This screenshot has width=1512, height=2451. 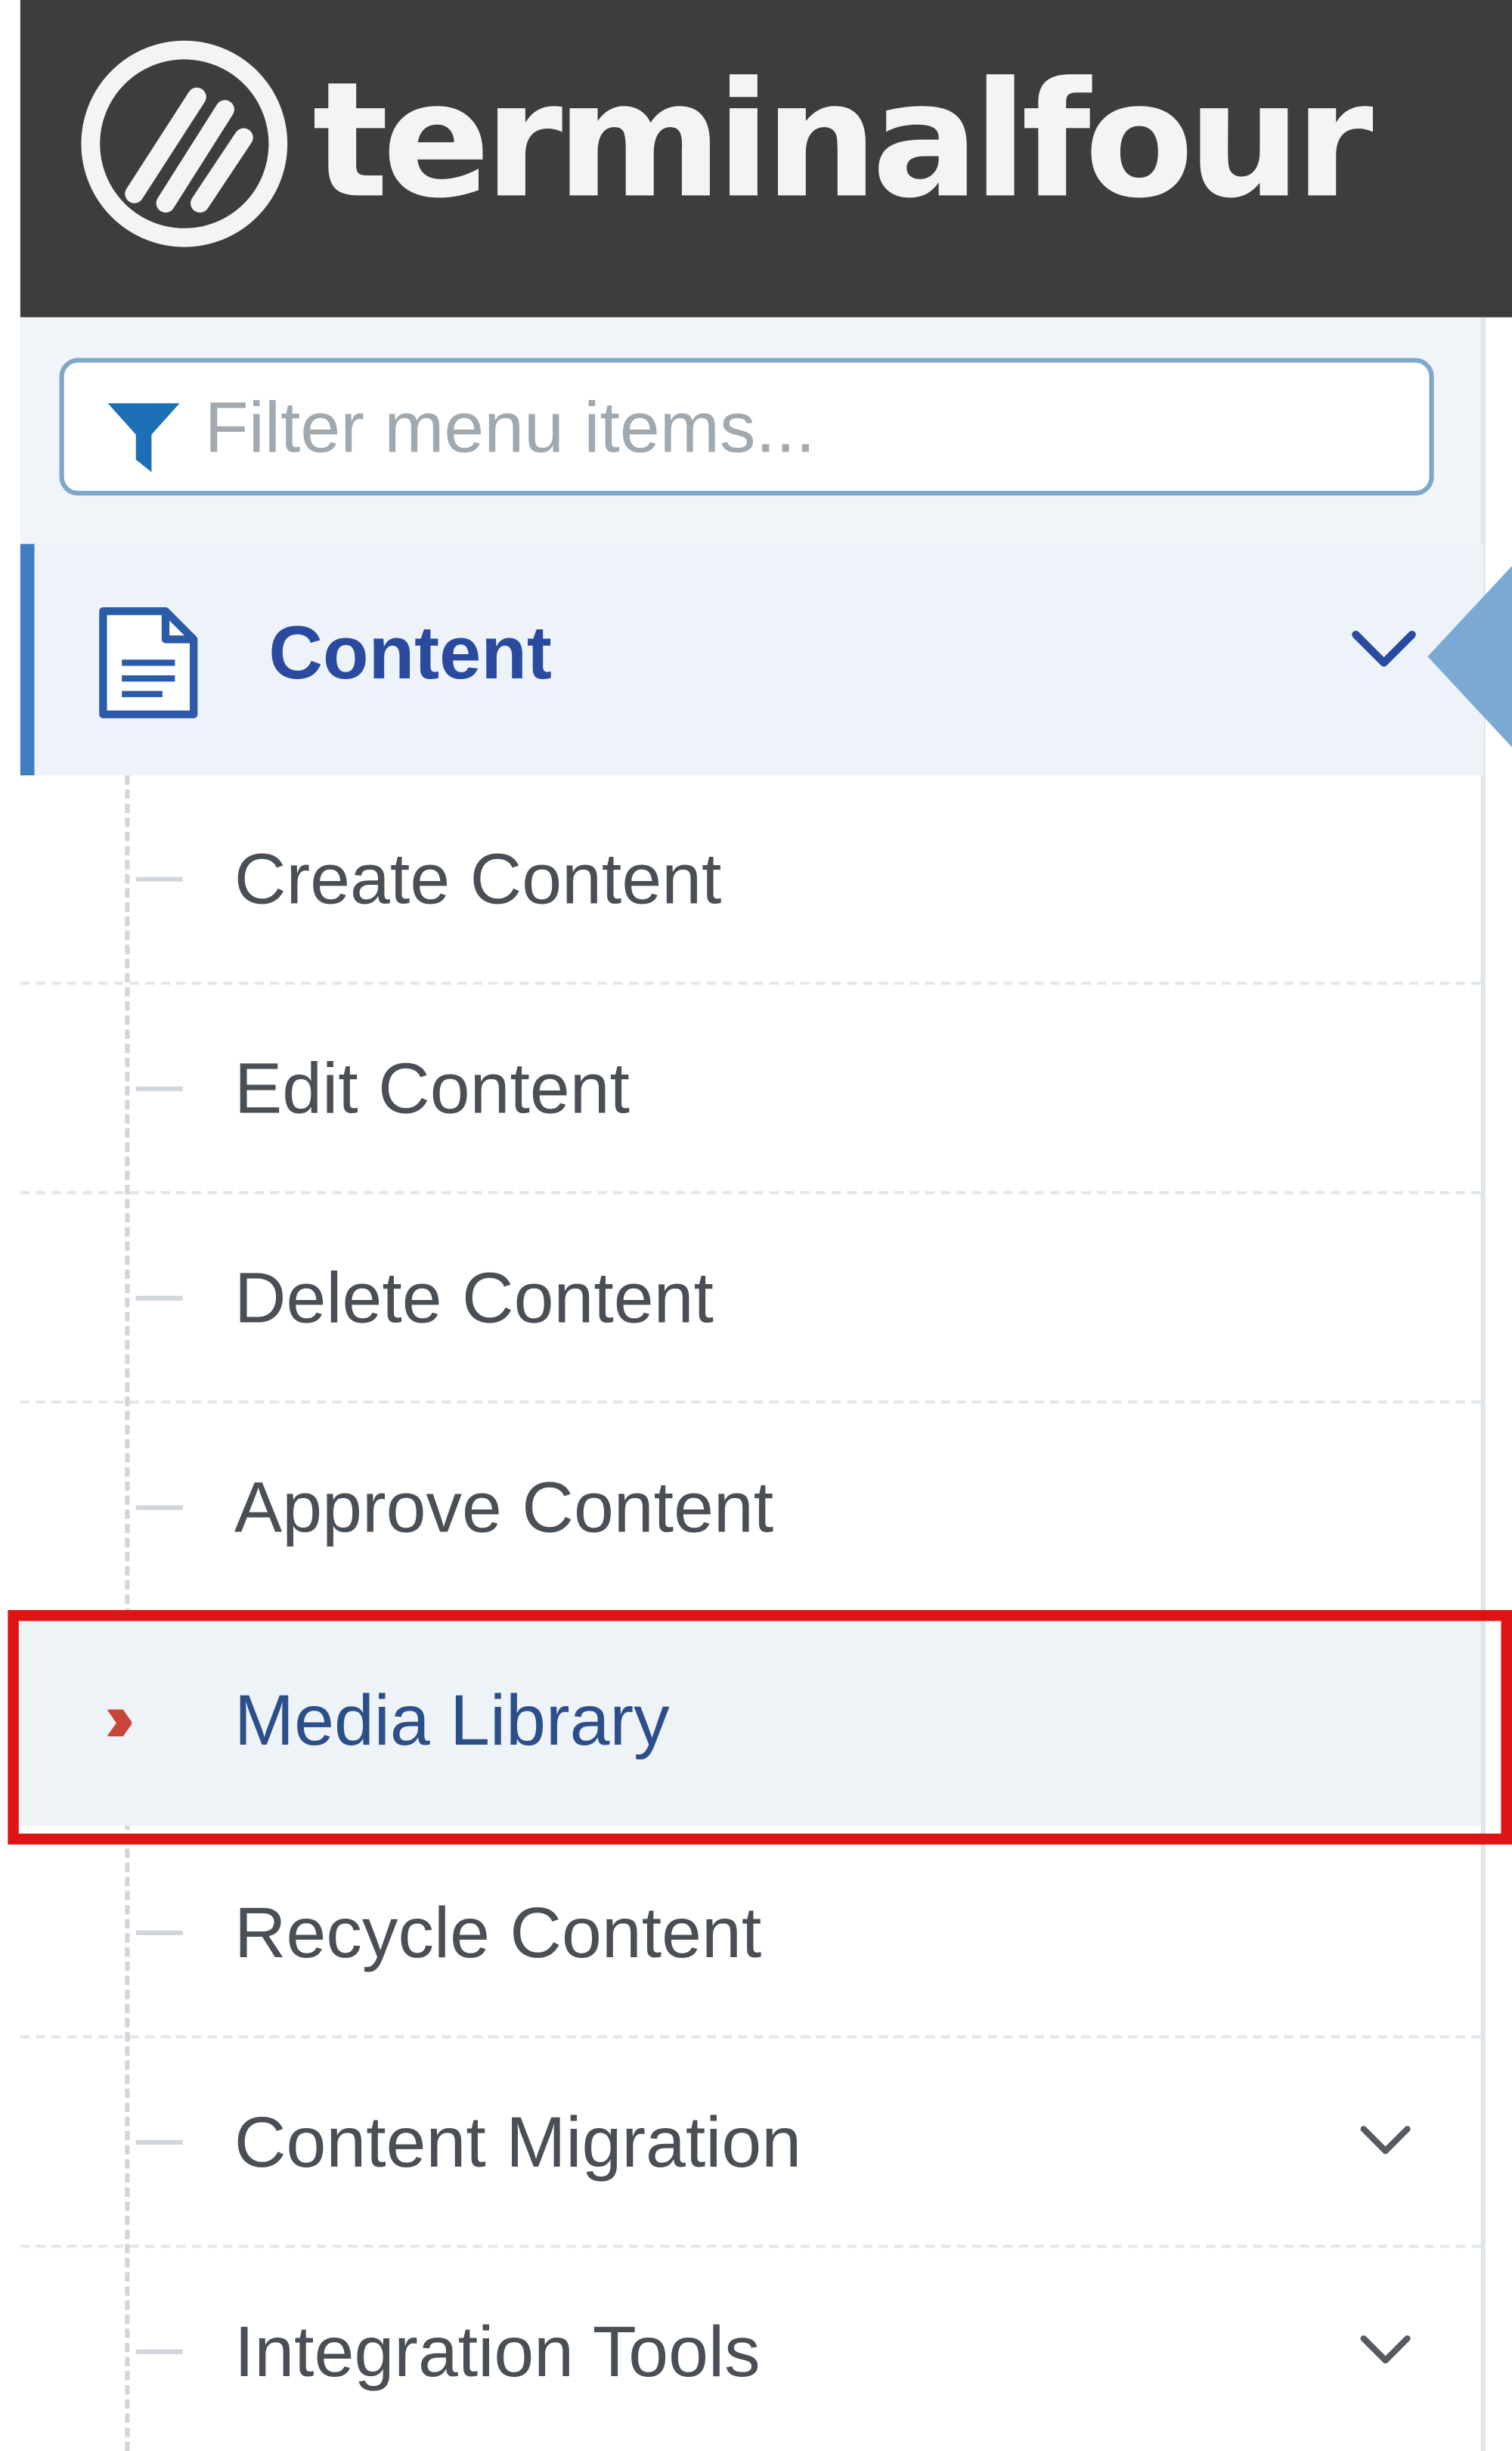 What do you see at coordinates (119, 1719) in the screenshot?
I see `selected-double-chevron-icon: ››` at bounding box center [119, 1719].